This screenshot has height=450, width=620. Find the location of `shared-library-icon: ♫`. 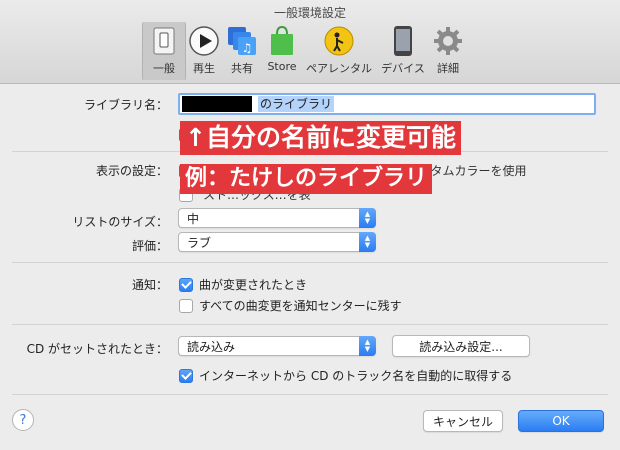

shared-library-icon: ♫ is located at coordinates (242, 41).